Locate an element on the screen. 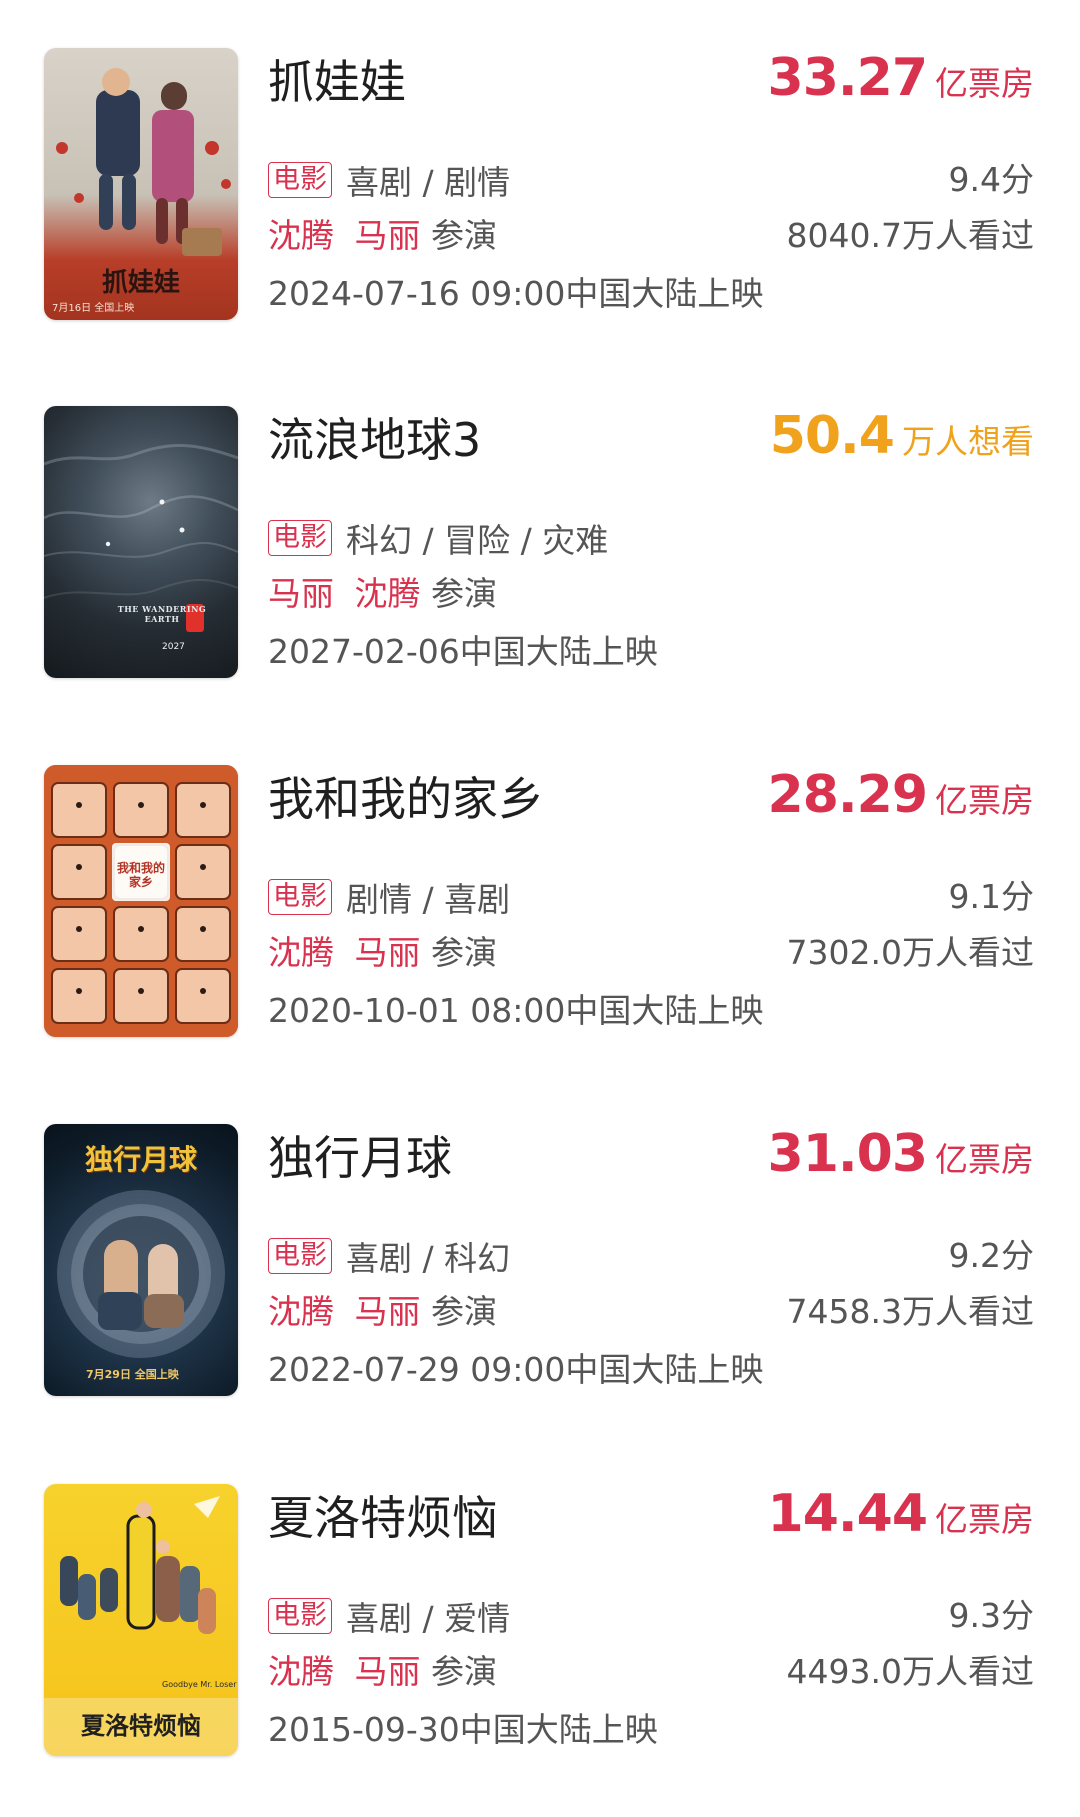 Image resolution: width=1080 pixels, height=1817 pixels. genre-text: 喜剧 / 科幻 is located at coordinates (428, 1258).